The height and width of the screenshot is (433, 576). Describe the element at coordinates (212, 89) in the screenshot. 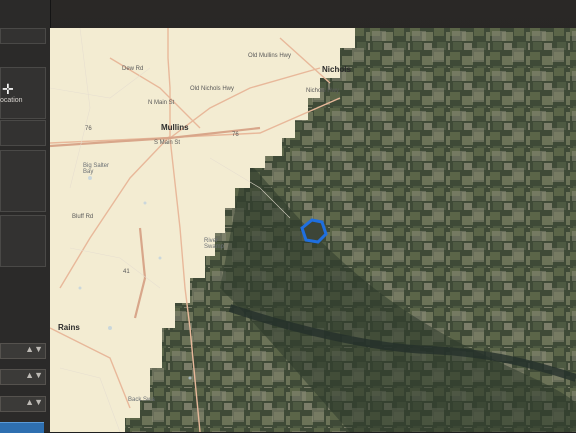

I see `road-label: Old Nichols Hwy` at that location.